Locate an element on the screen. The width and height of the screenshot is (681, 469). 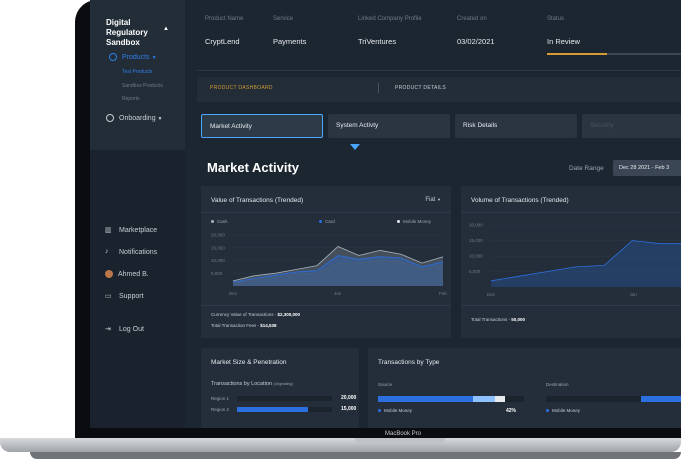
sidebar-subitem-sandbox-products: Sandbox Products is located at coordinates (142, 86).